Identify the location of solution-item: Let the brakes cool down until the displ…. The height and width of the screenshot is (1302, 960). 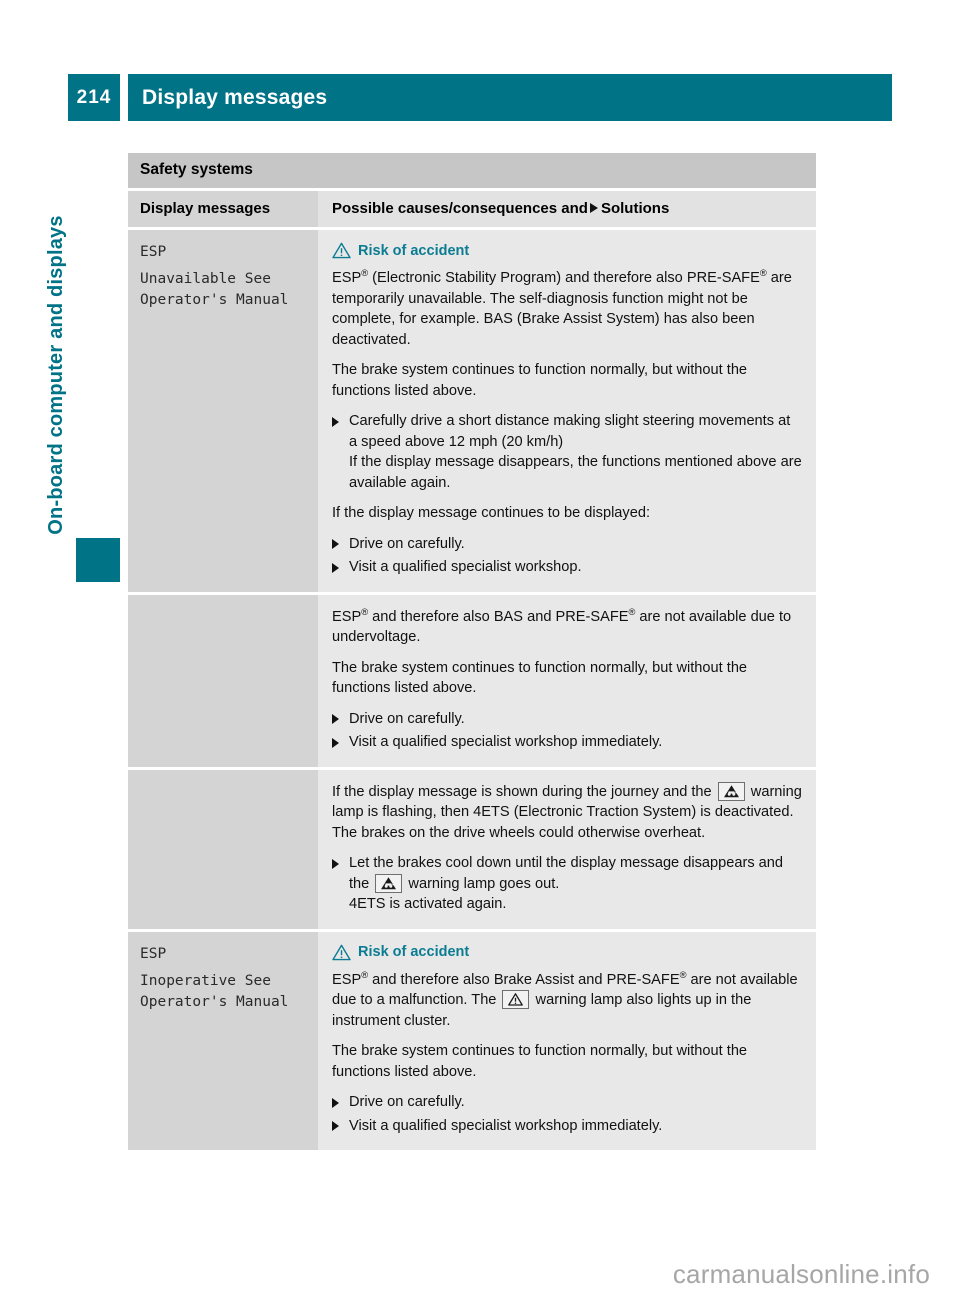
(567, 884).